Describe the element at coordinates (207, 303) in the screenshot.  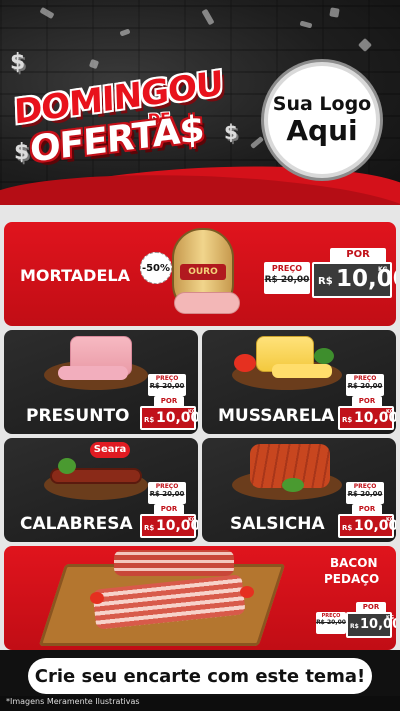
I see `mortadela-slices-image` at that location.